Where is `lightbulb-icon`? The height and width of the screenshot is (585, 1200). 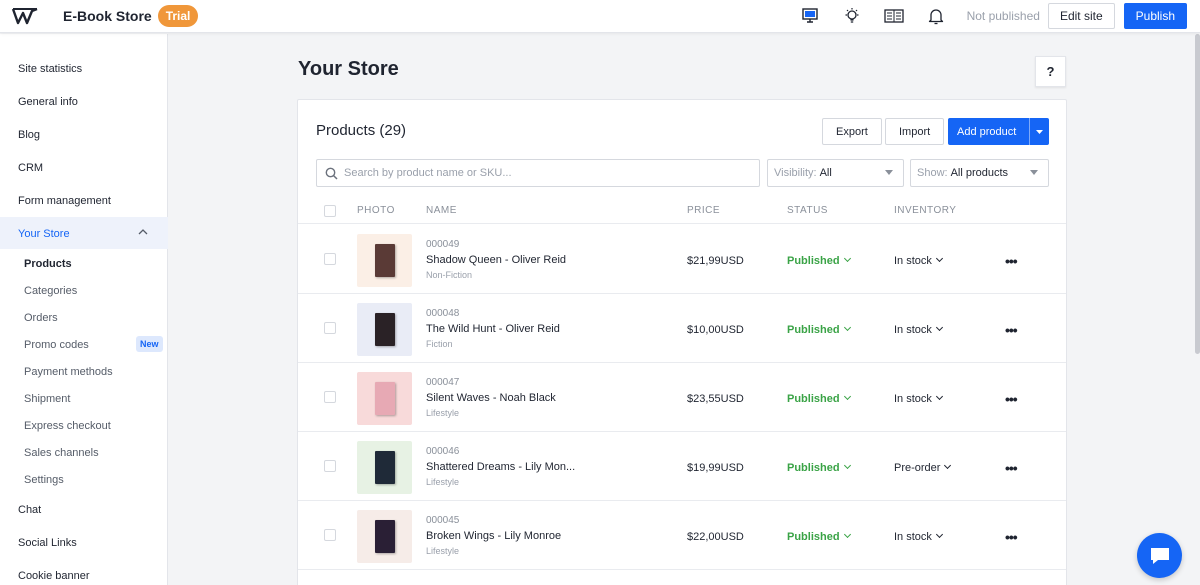
lightbulb-icon is located at coordinates (852, 16).